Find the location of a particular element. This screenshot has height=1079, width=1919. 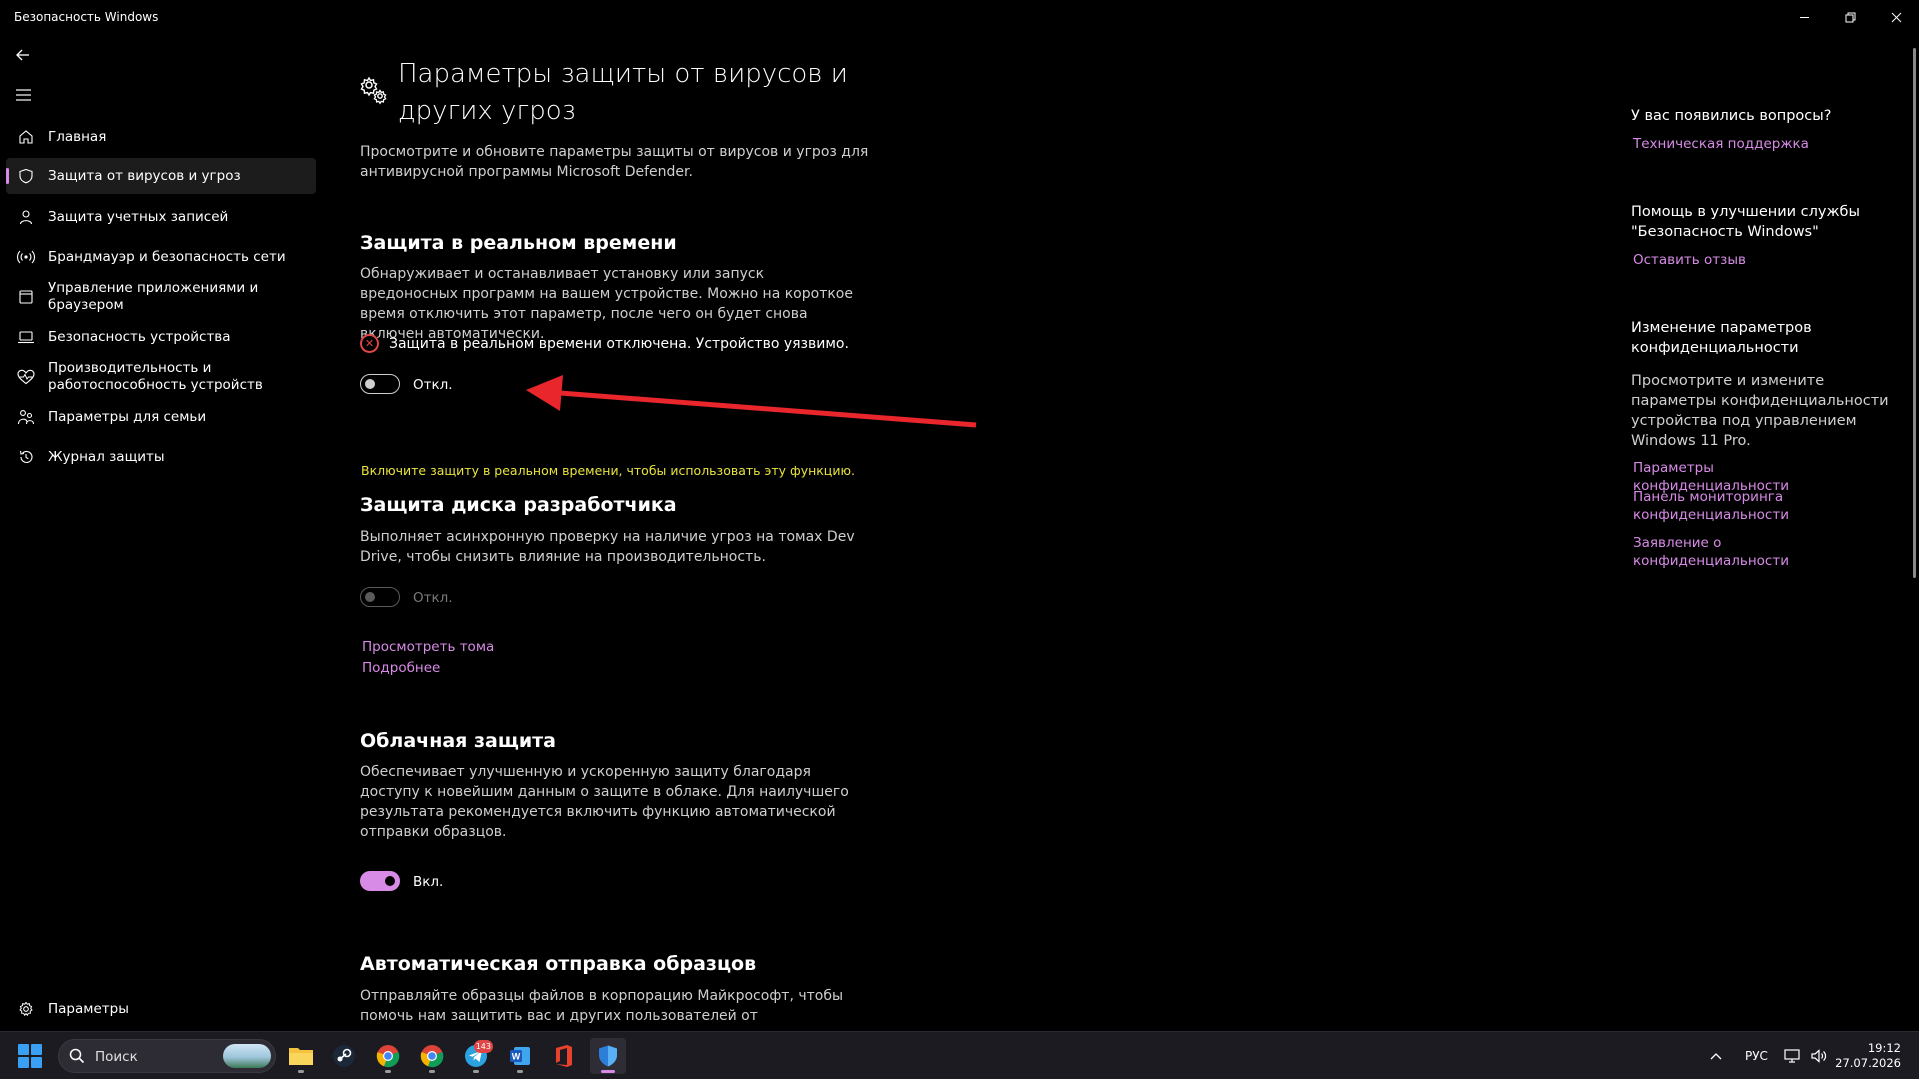

privacy-dashboard-link: Панель мониторинга конфиденциальности is located at coordinates (1753, 506).